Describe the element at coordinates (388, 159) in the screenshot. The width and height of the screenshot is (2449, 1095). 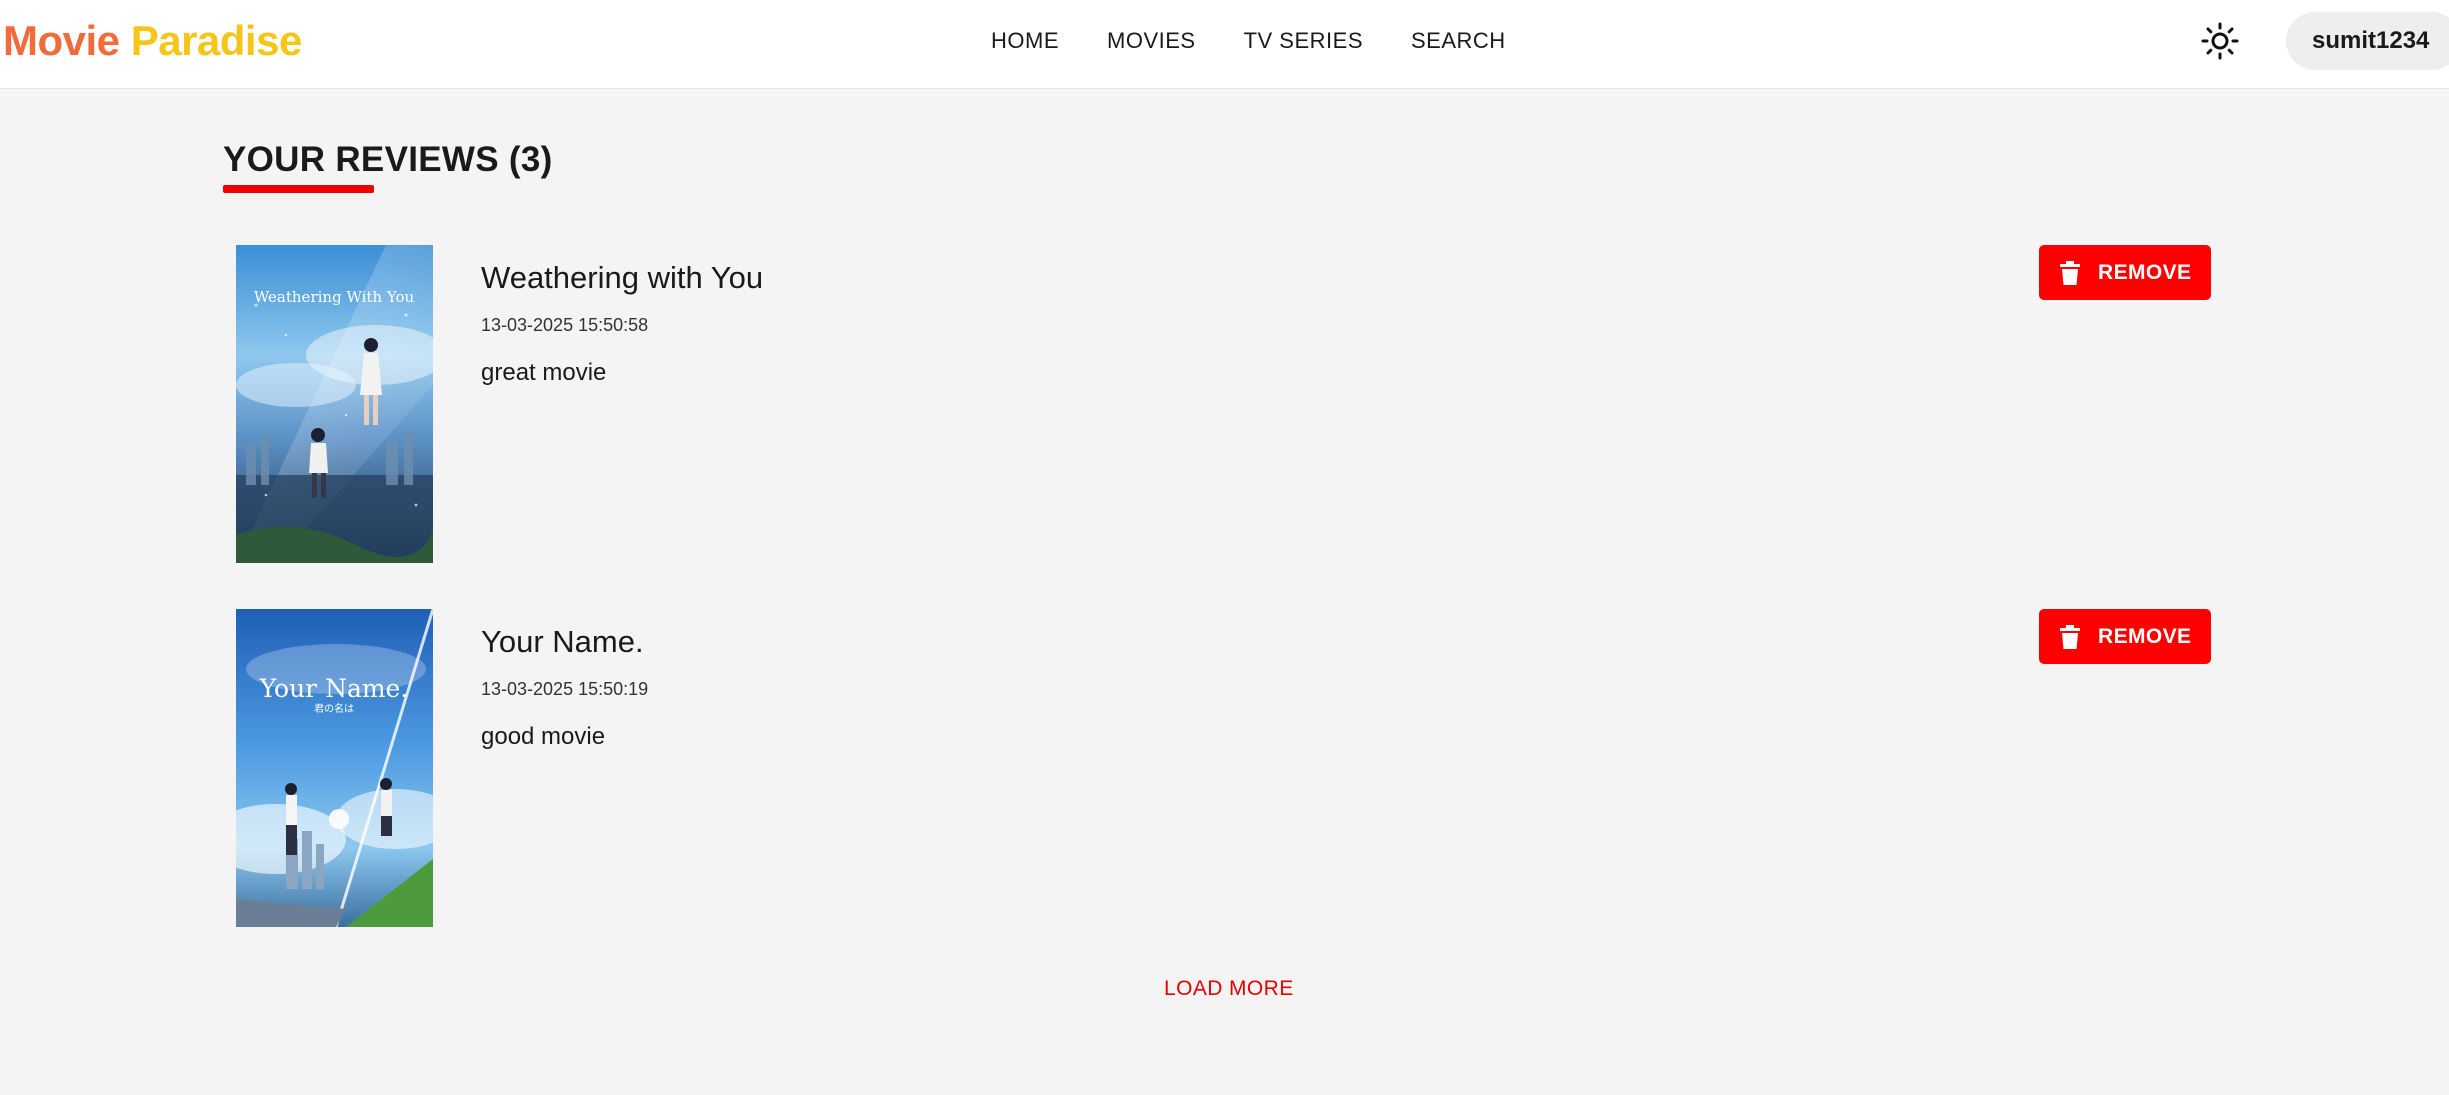
I see `page-title: YOUR REVIEWS (3)` at that location.